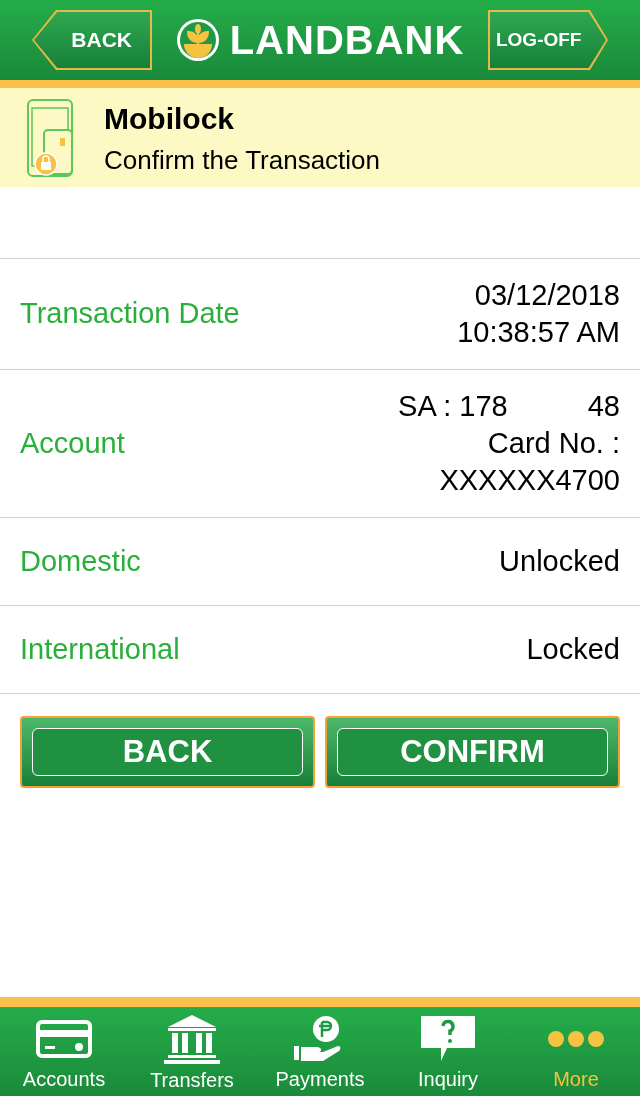 The height and width of the screenshot is (1096, 640). I want to click on bank-icon, so click(192, 1039).